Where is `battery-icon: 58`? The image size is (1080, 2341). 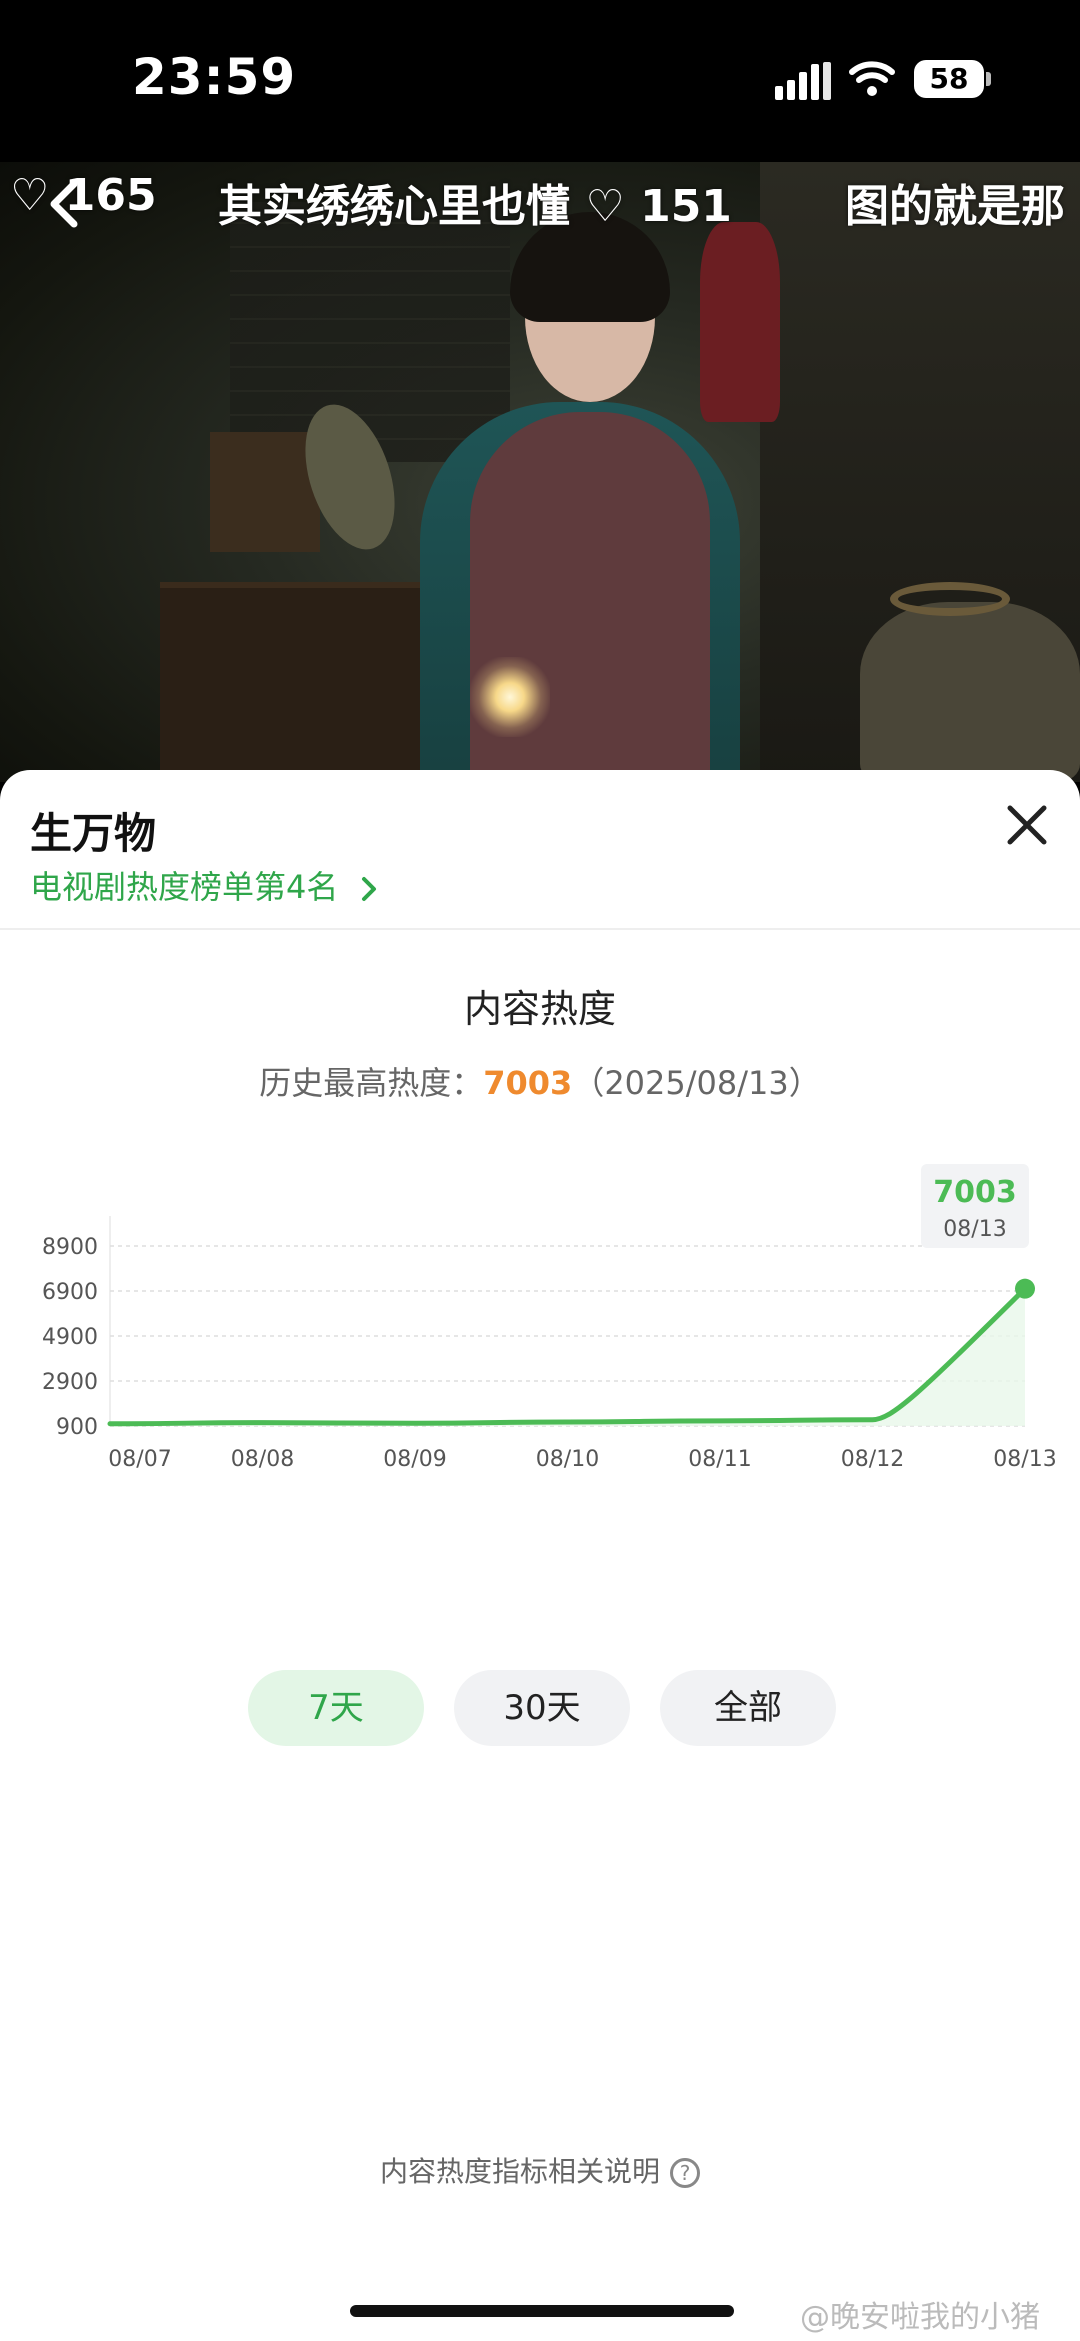 battery-icon: 58 is located at coordinates (949, 79).